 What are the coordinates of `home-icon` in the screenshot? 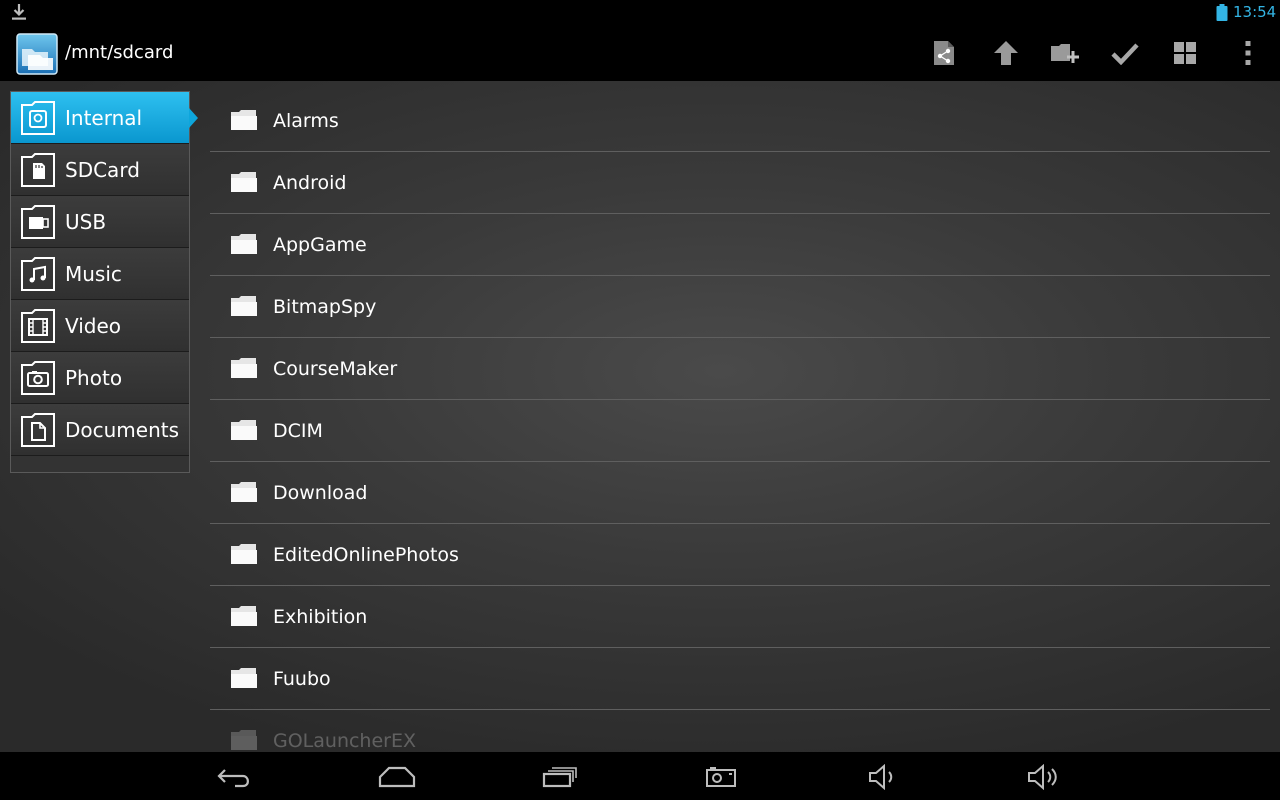 It's located at (397, 777).